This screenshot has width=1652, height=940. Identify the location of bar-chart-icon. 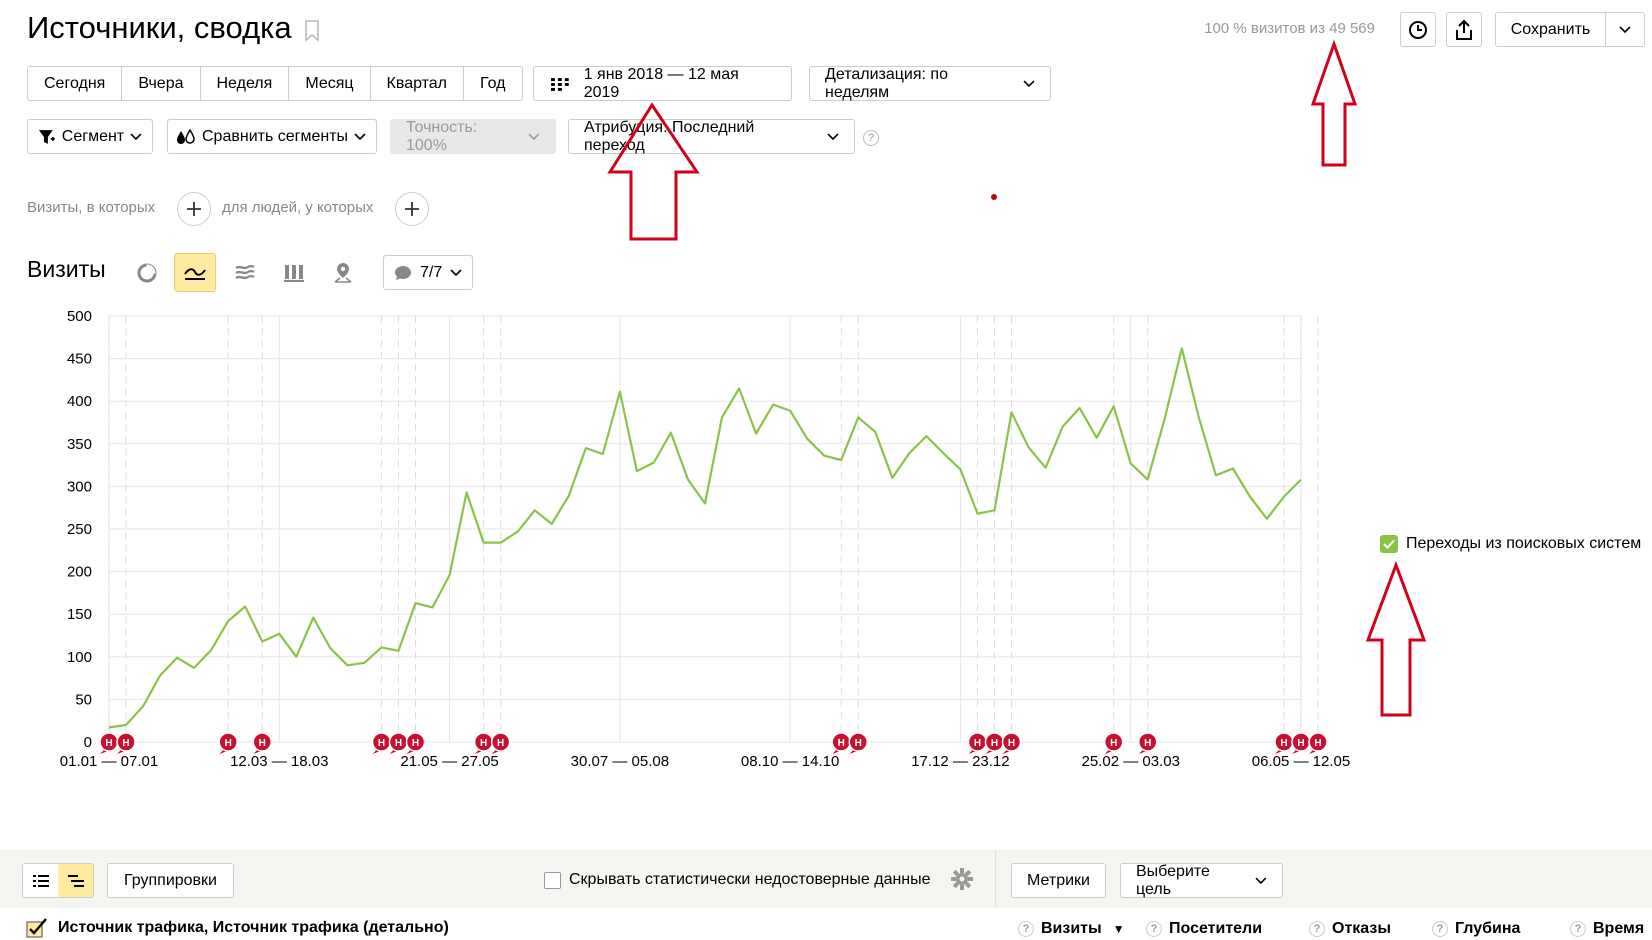
(294, 273).